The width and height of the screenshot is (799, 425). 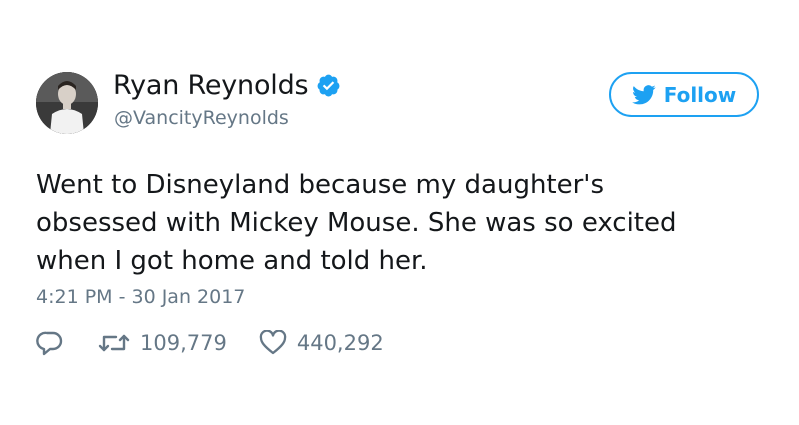 I want to click on follow-button-label: Follow, so click(x=700, y=94).